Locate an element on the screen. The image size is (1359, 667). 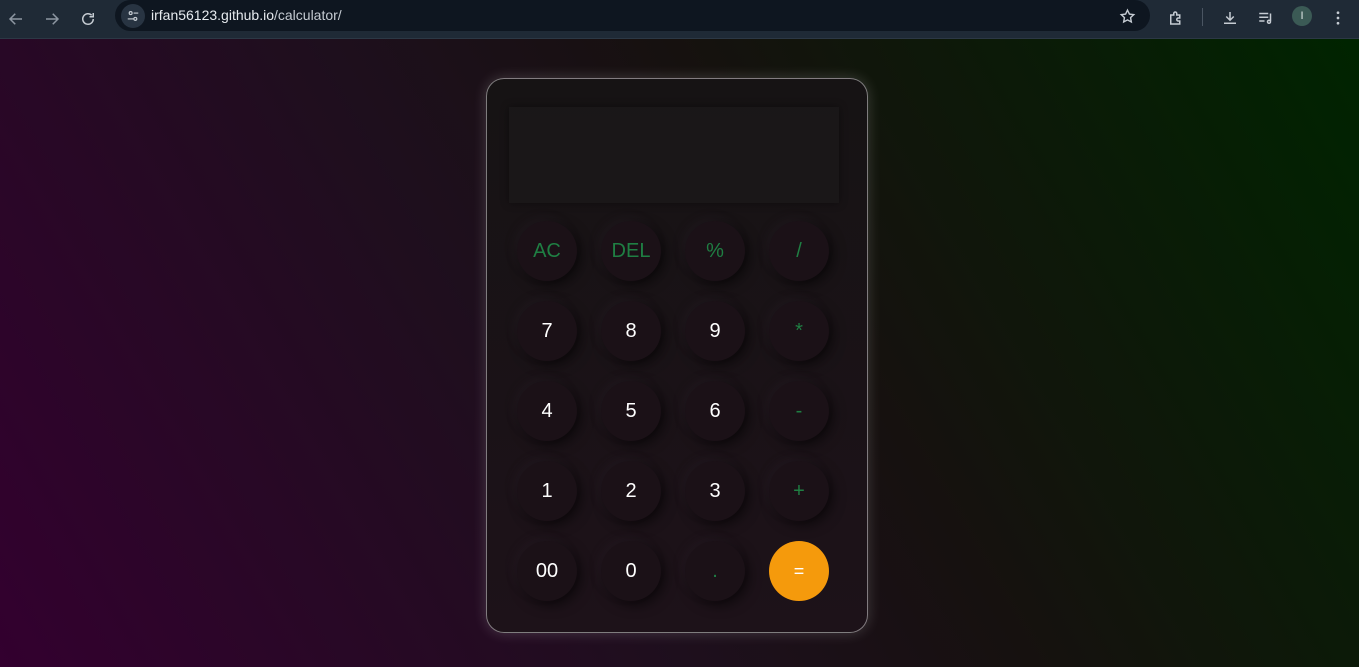
key-multiply: * is located at coordinates (799, 331).